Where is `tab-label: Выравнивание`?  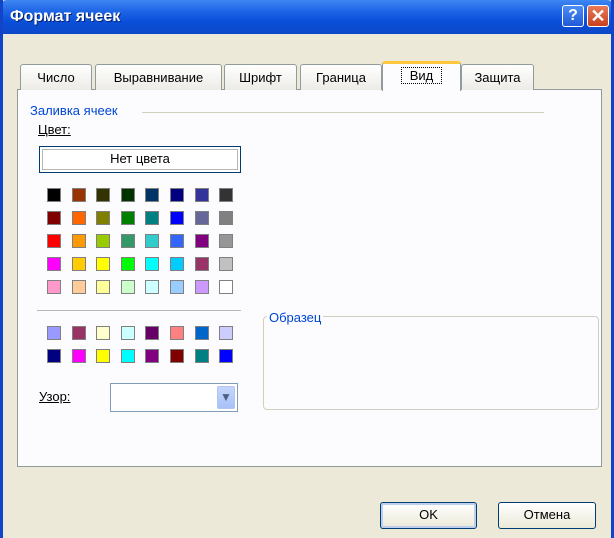 tab-label: Выравнивание is located at coordinates (158, 77).